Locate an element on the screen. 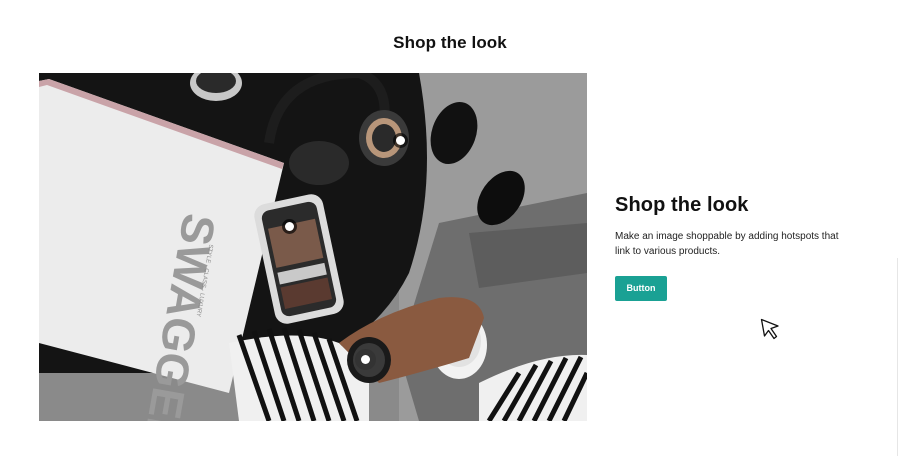 Image resolution: width=900 pixels, height=456 pixels. hotspot-watch is located at coordinates (365, 359).